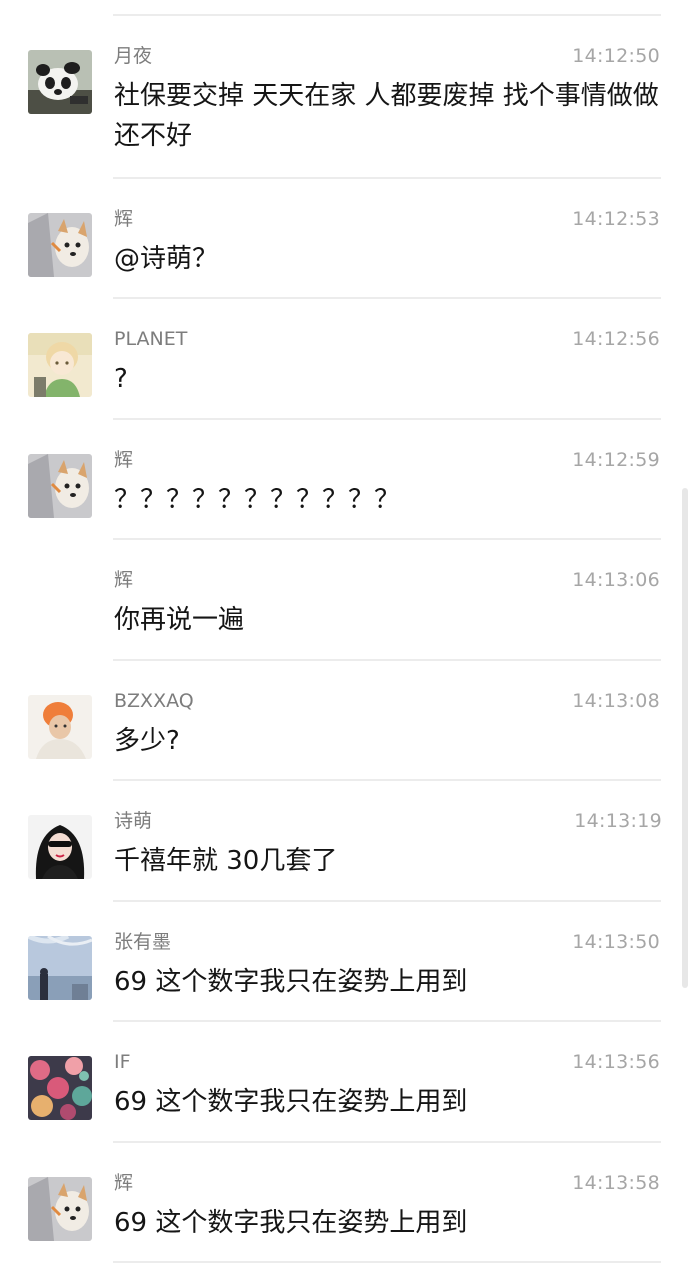 The height and width of the screenshot is (1280, 690). I want to click on girl-sunglasses-avatar, so click(60, 847).